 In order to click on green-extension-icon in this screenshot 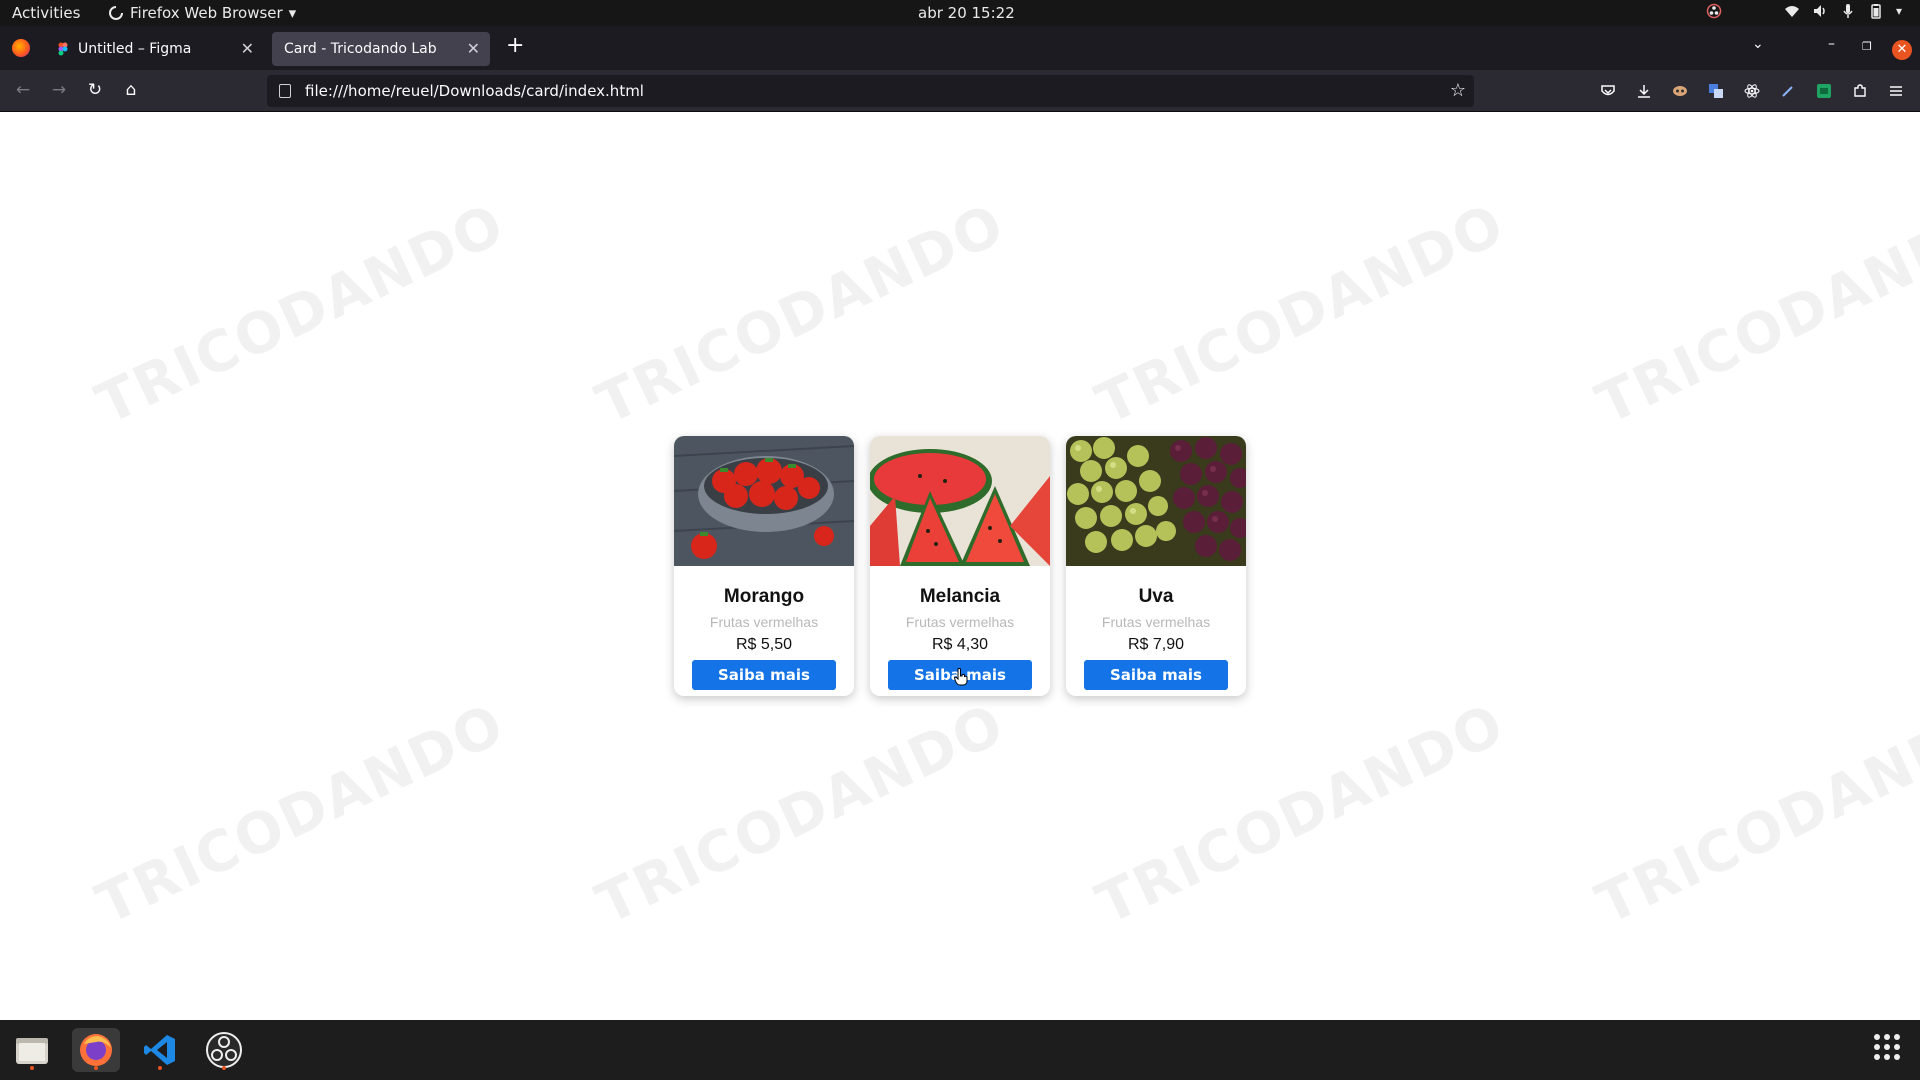, I will do `click(1824, 91)`.